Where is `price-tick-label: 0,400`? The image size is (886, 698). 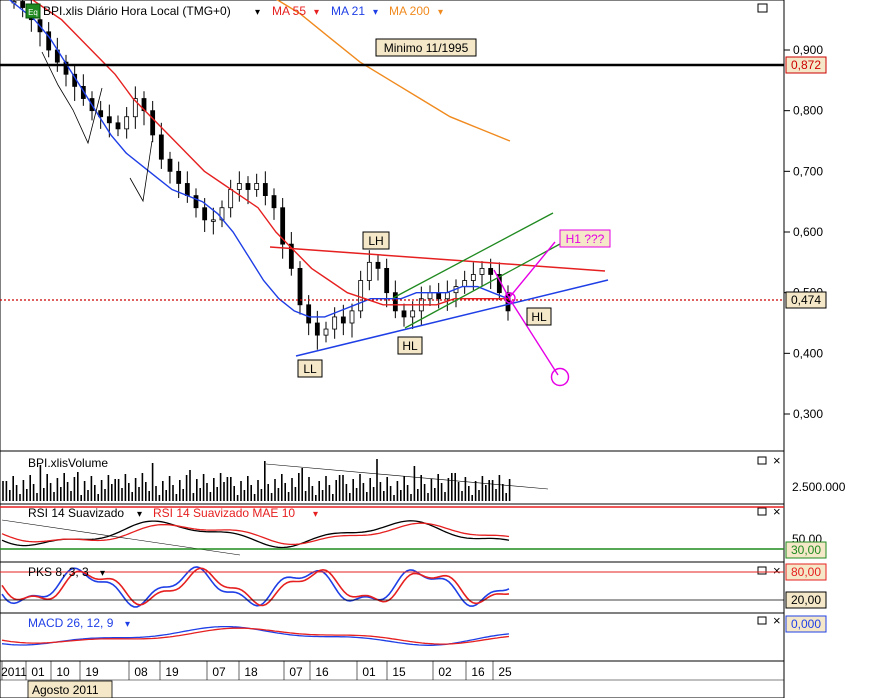
price-tick-label: 0,400 is located at coordinates (808, 353).